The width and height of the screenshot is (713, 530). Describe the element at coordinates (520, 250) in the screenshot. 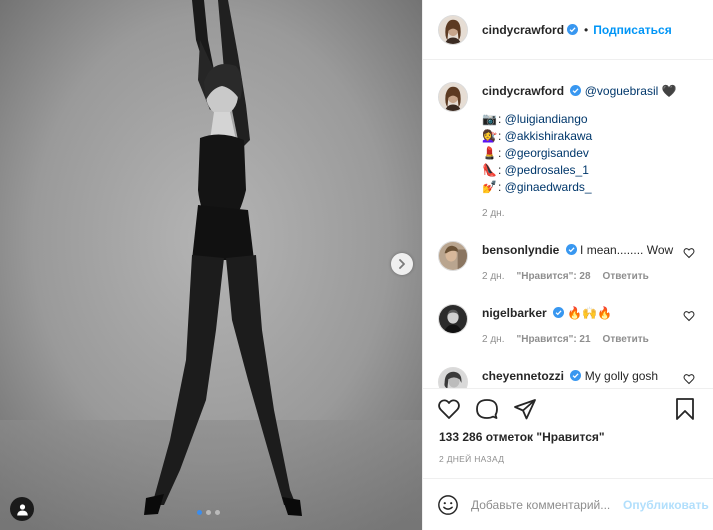

I see `comment-username: bensonlyndie` at that location.